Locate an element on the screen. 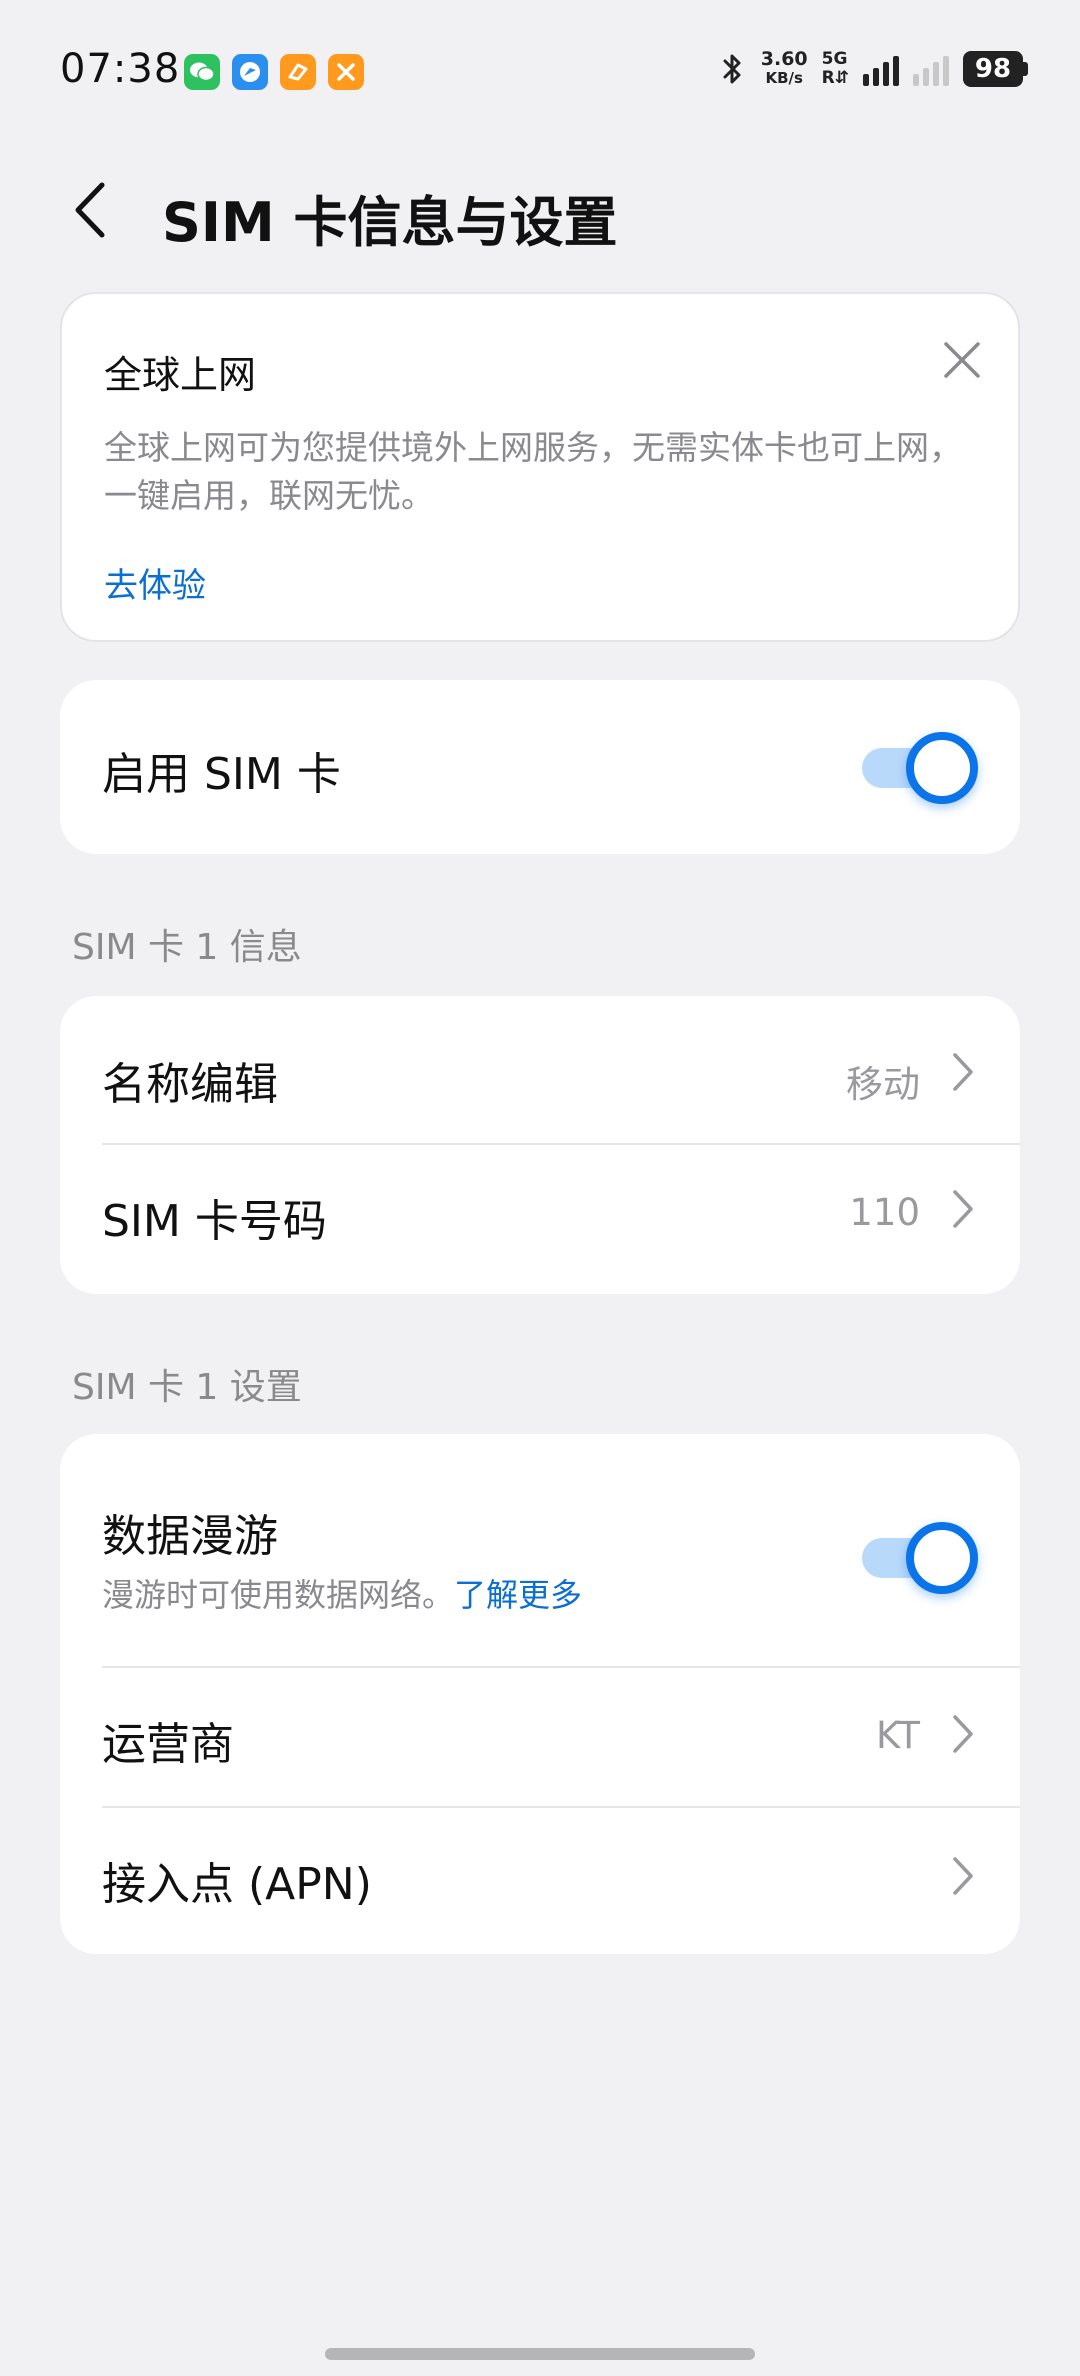 This screenshot has width=1080, height=2376. sim-number-value: 110 is located at coordinates (884, 1212).